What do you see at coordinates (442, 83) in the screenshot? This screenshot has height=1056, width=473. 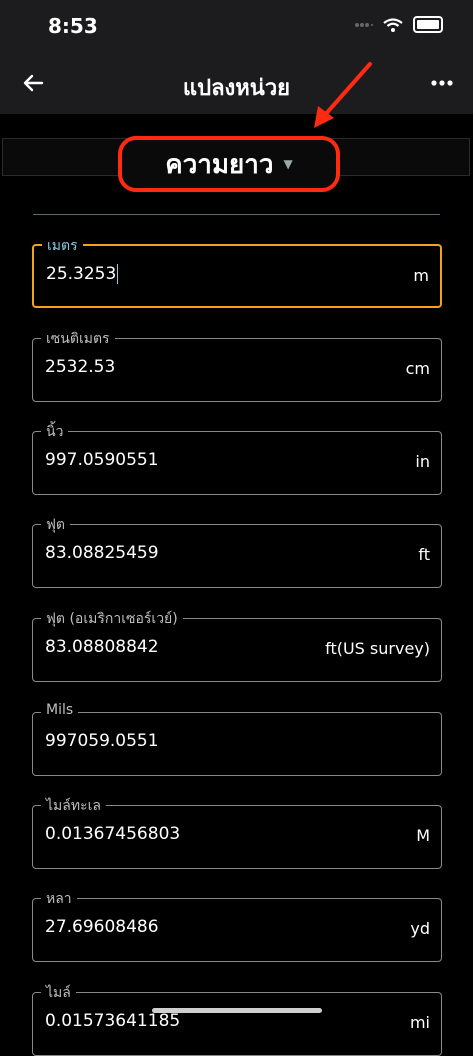 I see `more-options-icon` at bounding box center [442, 83].